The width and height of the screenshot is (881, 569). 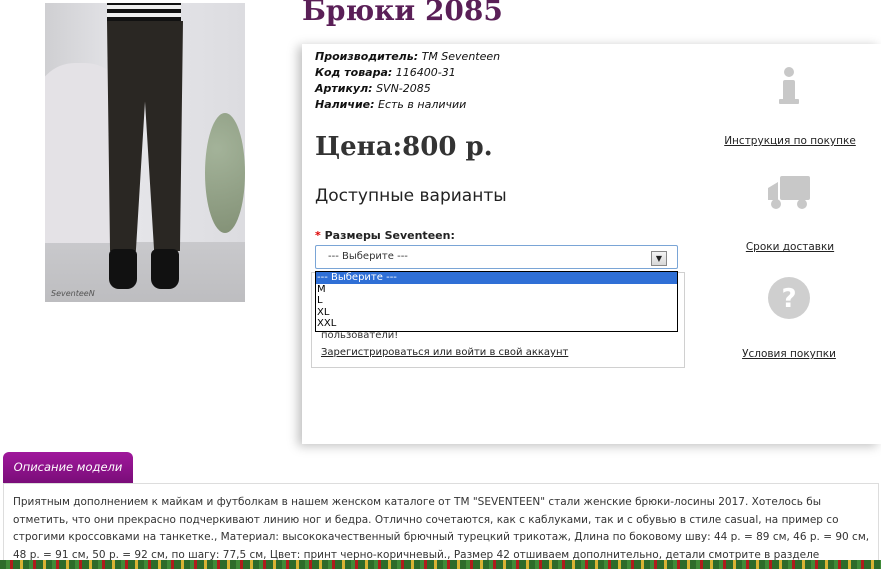 What do you see at coordinates (422, 104) in the screenshot?
I see `availability-value: Есть в наличии` at bounding box center [422, 104].